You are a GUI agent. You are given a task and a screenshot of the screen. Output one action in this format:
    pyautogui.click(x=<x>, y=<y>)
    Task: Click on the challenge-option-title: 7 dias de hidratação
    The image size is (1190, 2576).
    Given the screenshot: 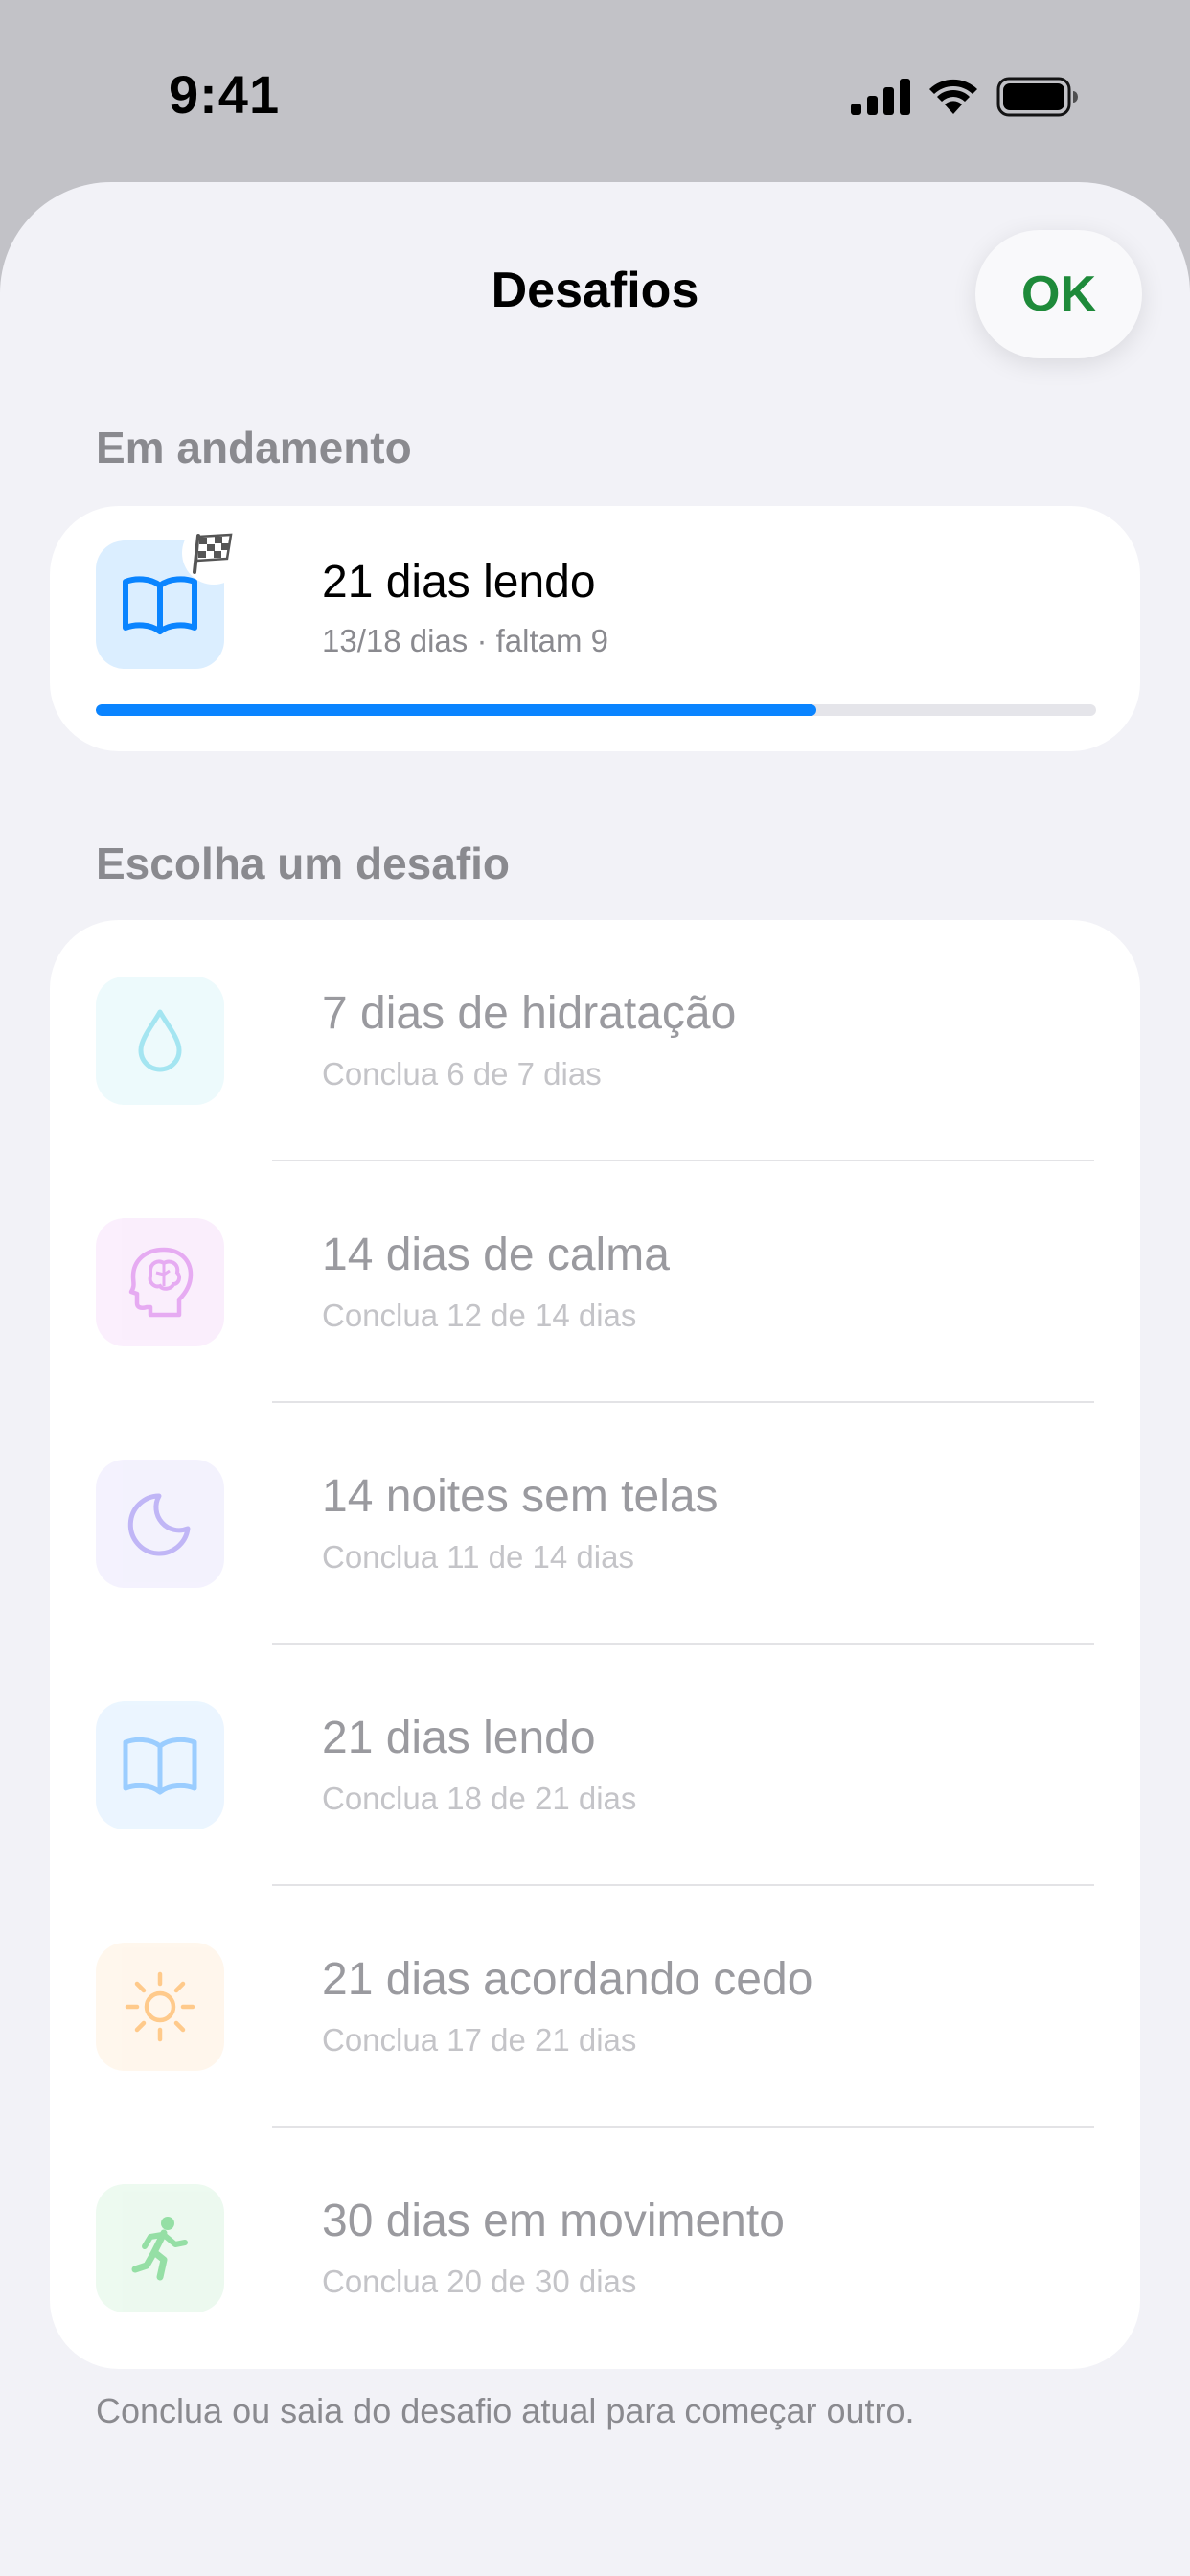 What is the action you would take?
    pyautogui.click(x=529, y=1013)
    